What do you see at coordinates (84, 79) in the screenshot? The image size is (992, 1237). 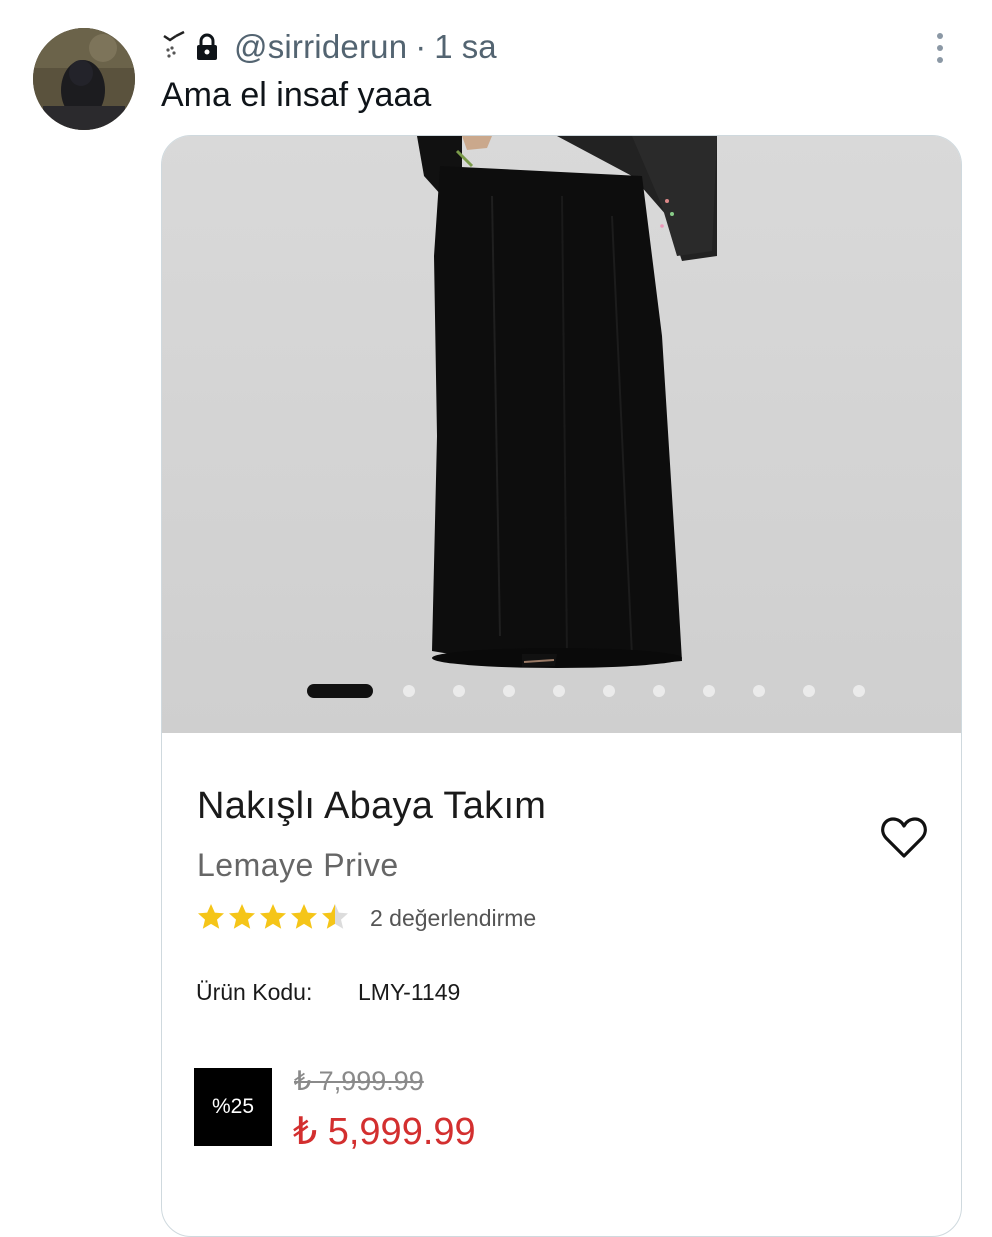 I see `avatar` at bounding box center [84, 79].